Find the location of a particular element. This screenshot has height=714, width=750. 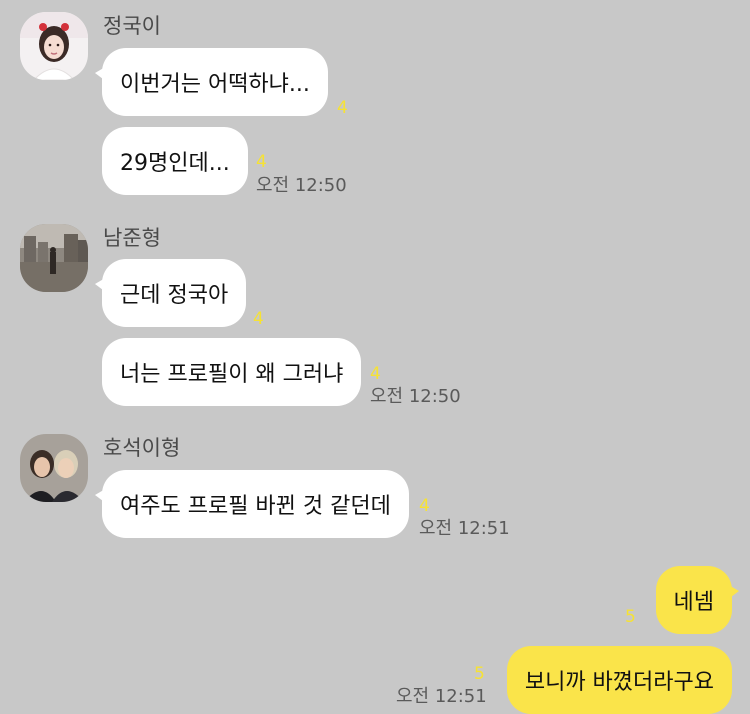

message-bubble: 근데 정국아 is located at coordinates (170, 293).